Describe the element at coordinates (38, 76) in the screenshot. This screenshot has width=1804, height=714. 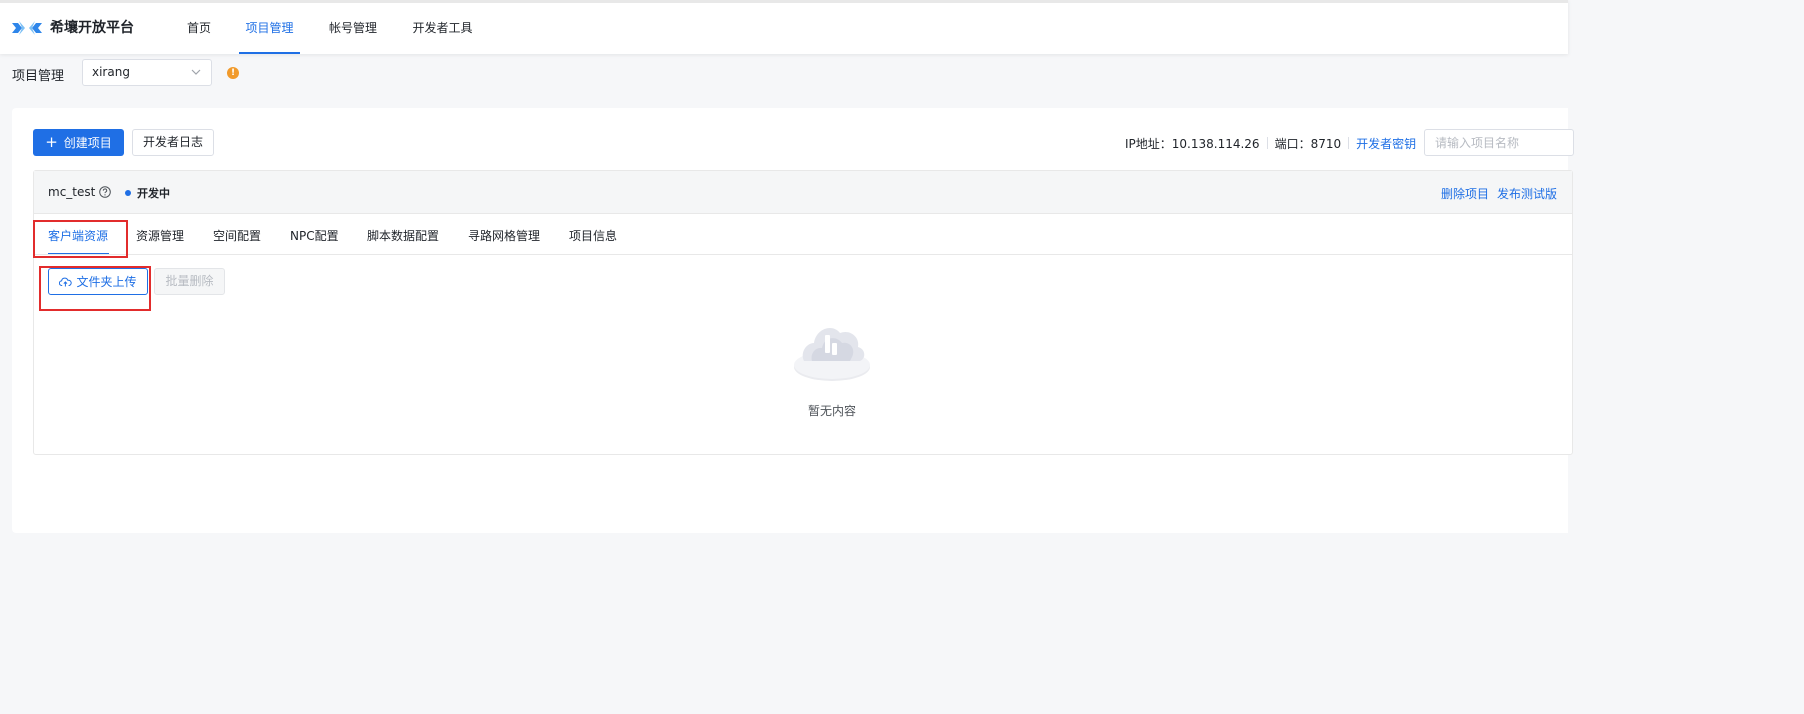
I see `page-title: 项目管理` at that location.